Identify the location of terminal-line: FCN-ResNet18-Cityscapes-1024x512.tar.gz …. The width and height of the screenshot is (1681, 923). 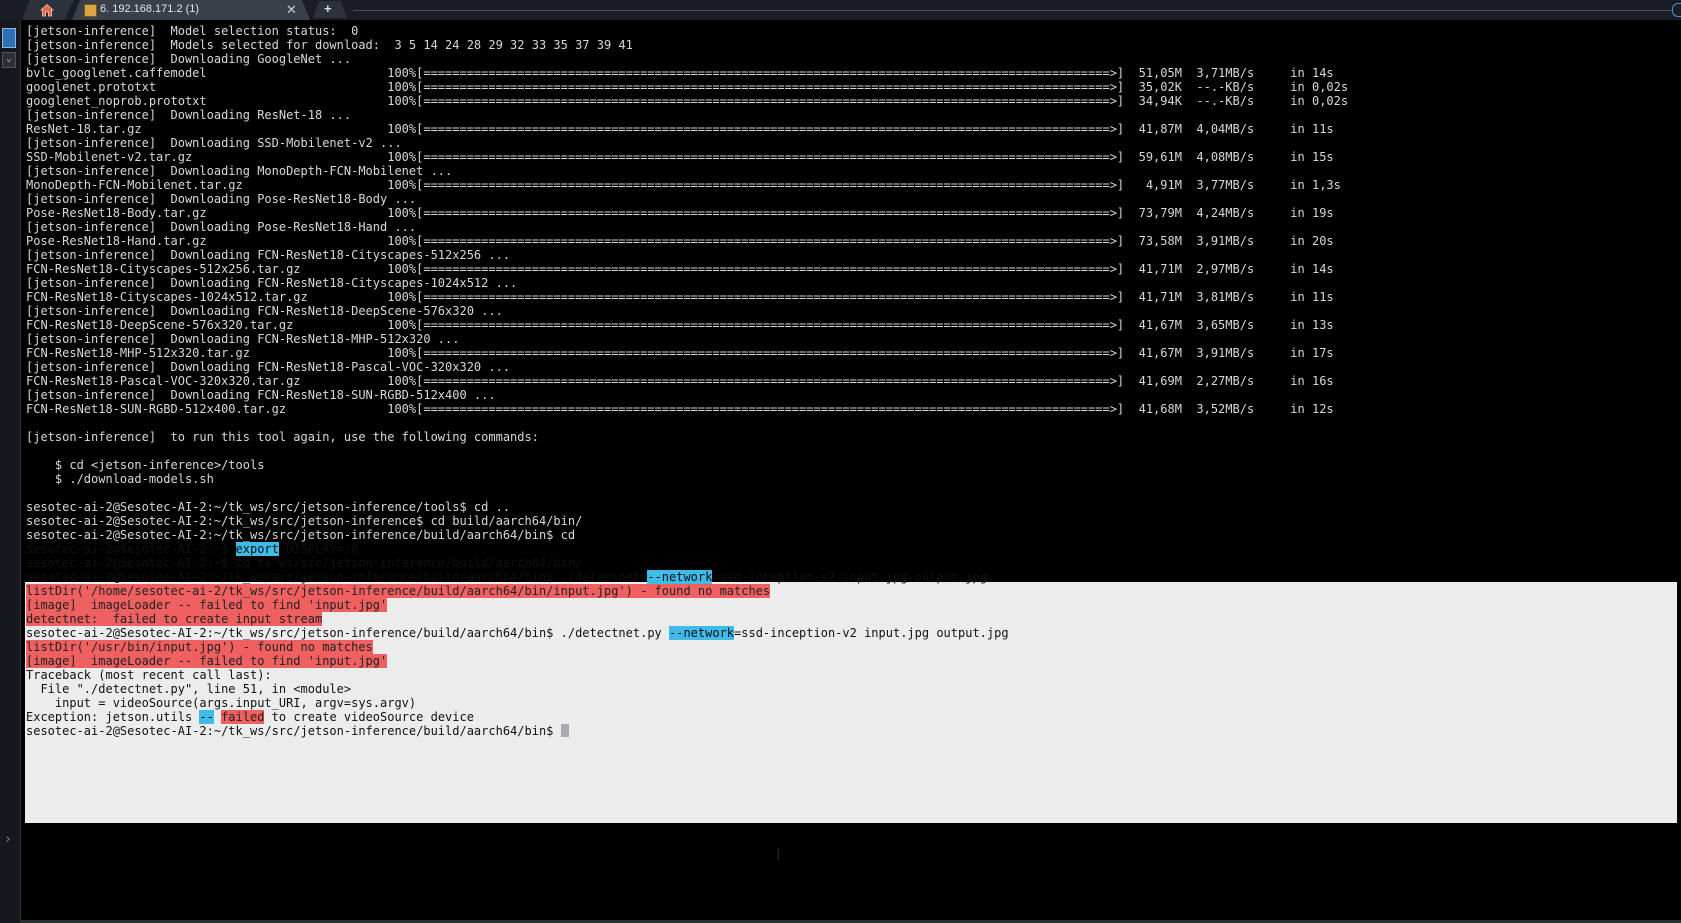
(680, 297).